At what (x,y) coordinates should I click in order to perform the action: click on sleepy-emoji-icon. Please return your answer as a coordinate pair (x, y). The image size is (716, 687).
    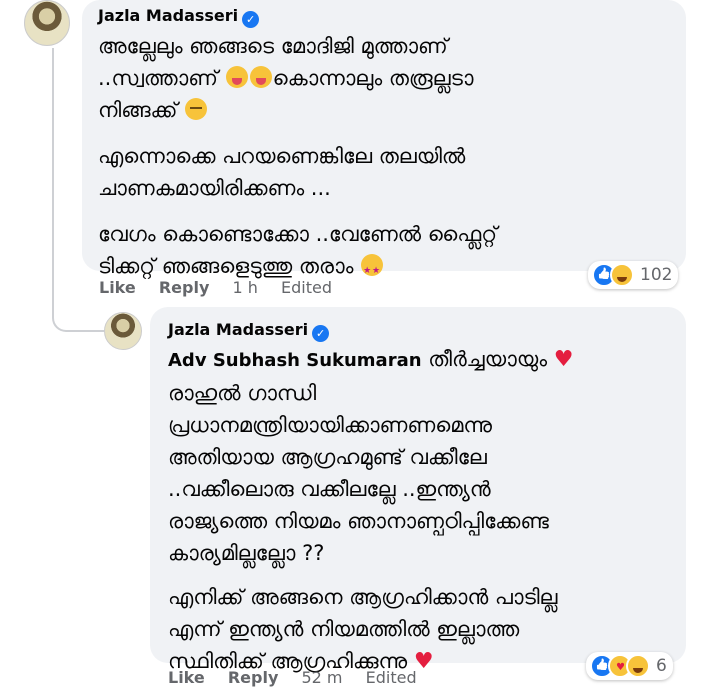
    Looking at the image, I should click on (196, 109).